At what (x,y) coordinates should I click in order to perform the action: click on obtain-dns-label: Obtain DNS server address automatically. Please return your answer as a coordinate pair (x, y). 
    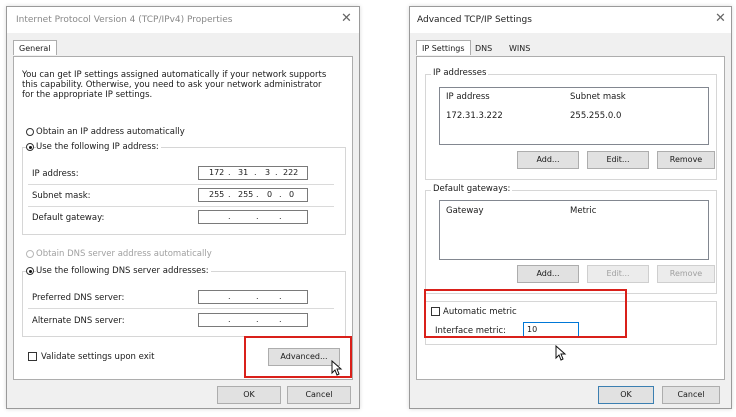
    Looking at the image, I should click on (124, 254).